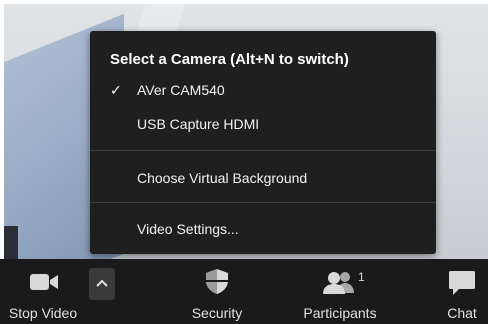 Image resolution: width=488 pixels, height=324 pixels. What do you see at coordinates (43, 291) in the screenshot?
I see `stop-video-button: Stop Video` at bounding box center [43, 291].